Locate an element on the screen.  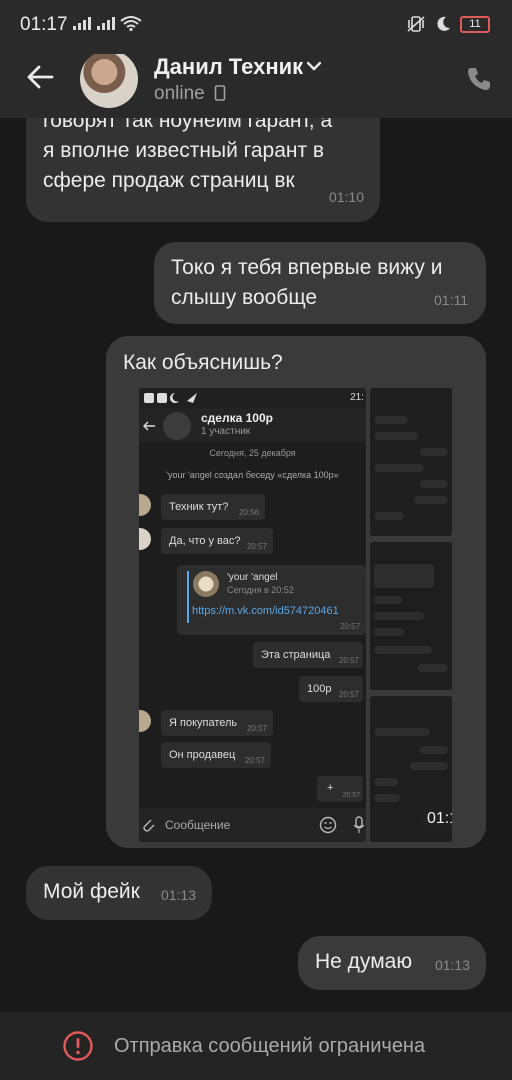
message-text-line: я вполне известный гарант в is located at coordinates (184, 150).